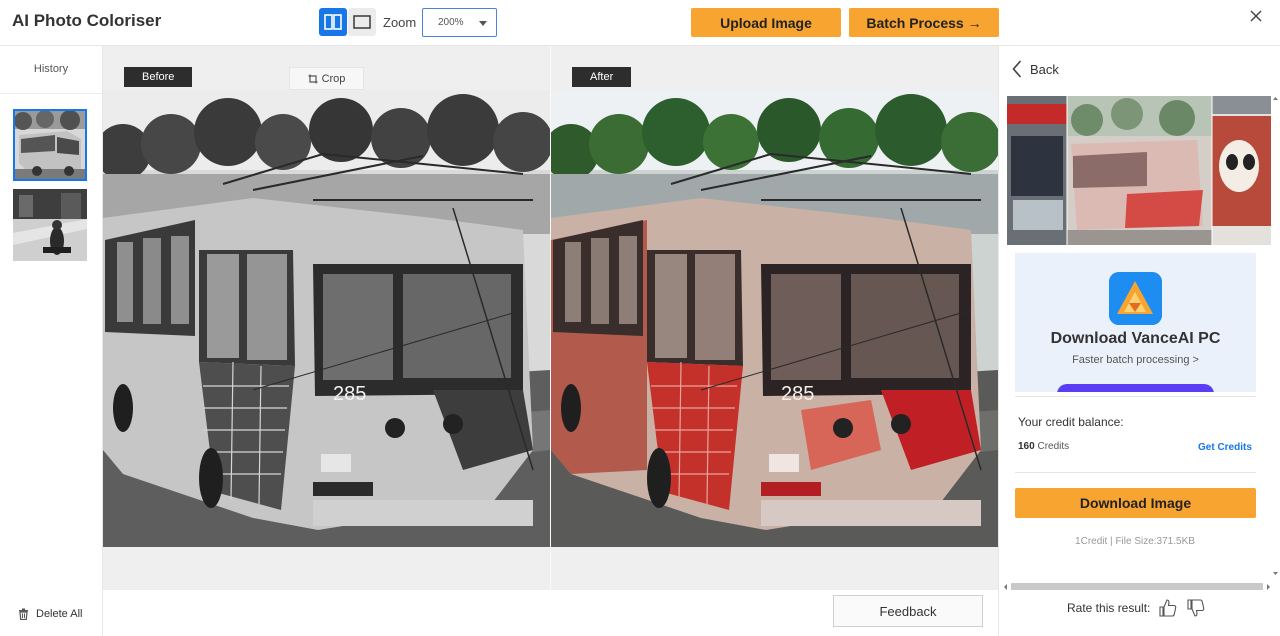 The image size is (1280, 636). I want to click on close-button, so click(1256, 16).